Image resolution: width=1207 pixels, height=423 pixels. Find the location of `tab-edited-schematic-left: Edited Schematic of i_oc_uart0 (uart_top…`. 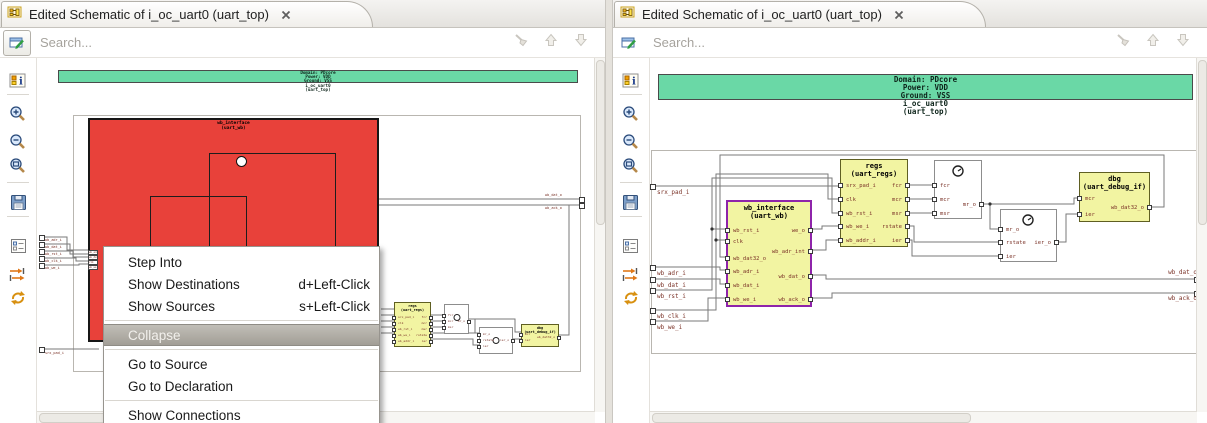

tab-edited-schematic-left: Edited Schematic of i_oc_uart0 (uart_top… is located at coordinates (187, 14).